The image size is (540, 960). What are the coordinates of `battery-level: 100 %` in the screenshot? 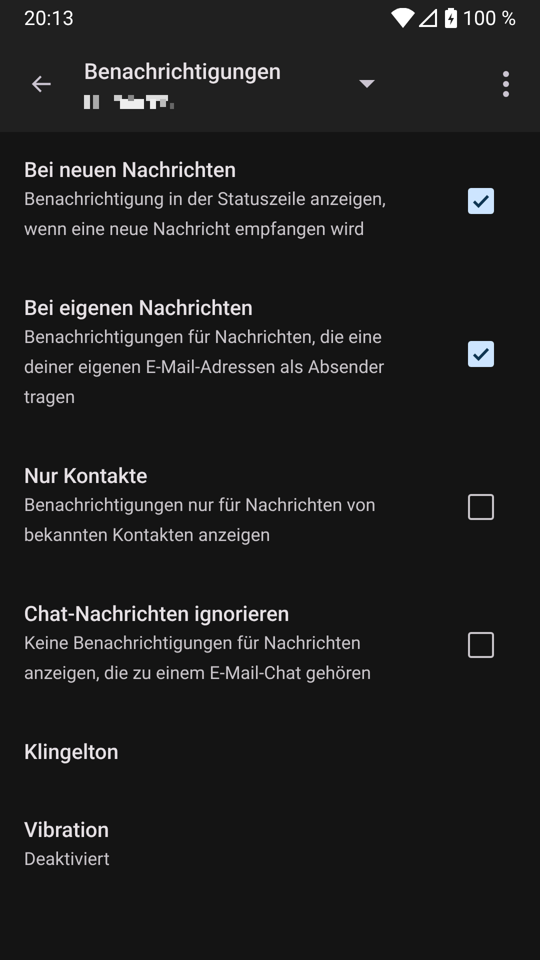 It's located at (489, 18).